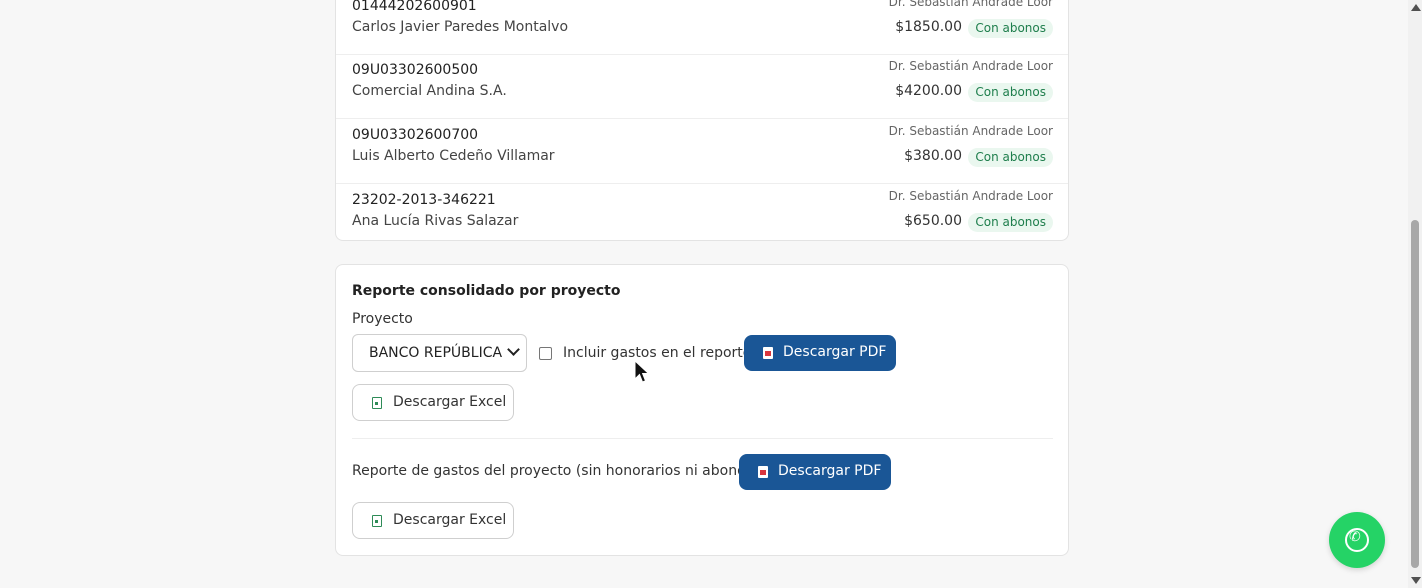  I want to click on expenses-download-pdf-button: Descargar PDF, so click(815, 472).